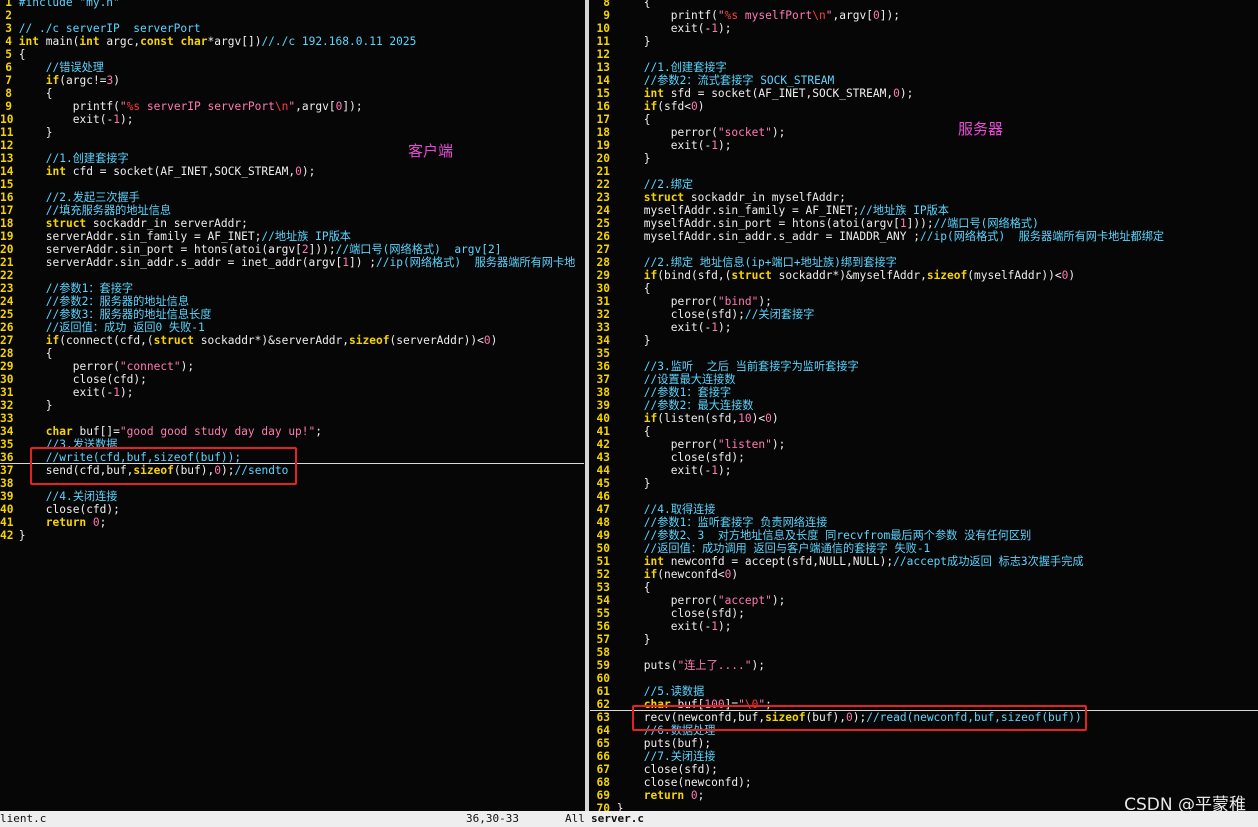  Describe the element at coordinates (661, 392) in the screenshot. I see `right-code-line: 38 //参数1：套接字` at that location.